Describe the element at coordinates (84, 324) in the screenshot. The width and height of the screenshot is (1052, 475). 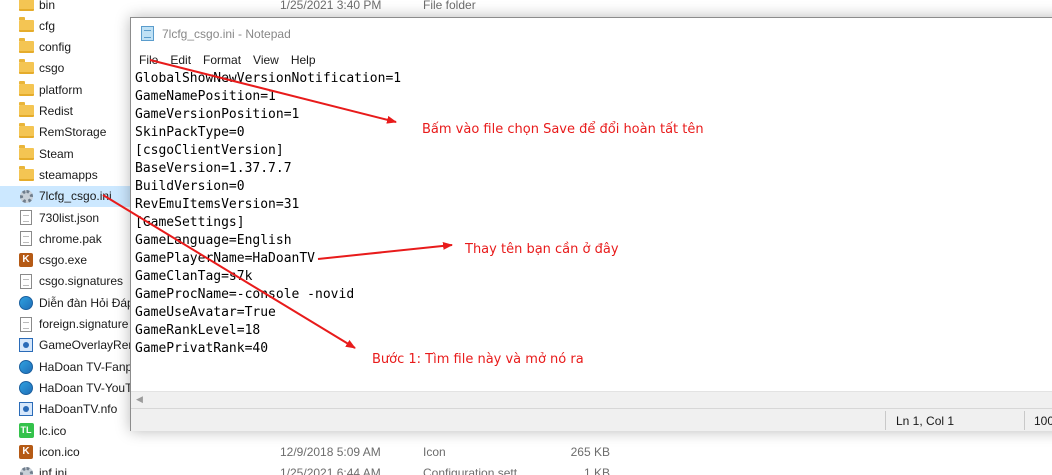
I see `file-name: foreign.signature` at that location.